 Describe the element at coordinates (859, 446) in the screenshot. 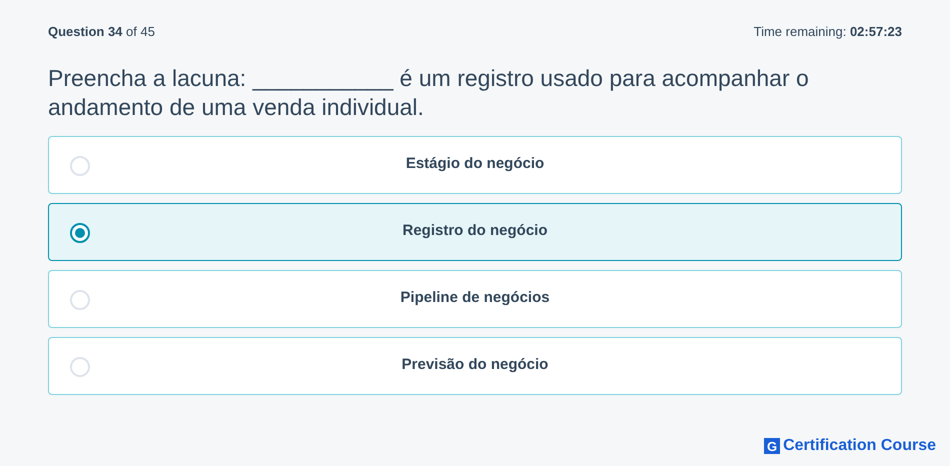

I see `brand-name: Certification Course` at that location.